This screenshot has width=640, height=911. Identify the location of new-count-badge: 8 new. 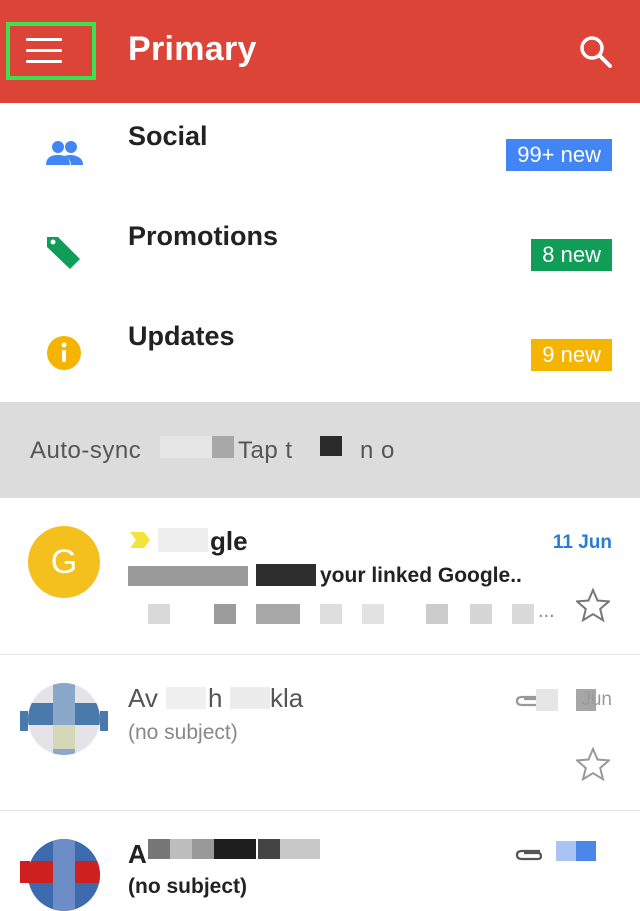
(571, 255).